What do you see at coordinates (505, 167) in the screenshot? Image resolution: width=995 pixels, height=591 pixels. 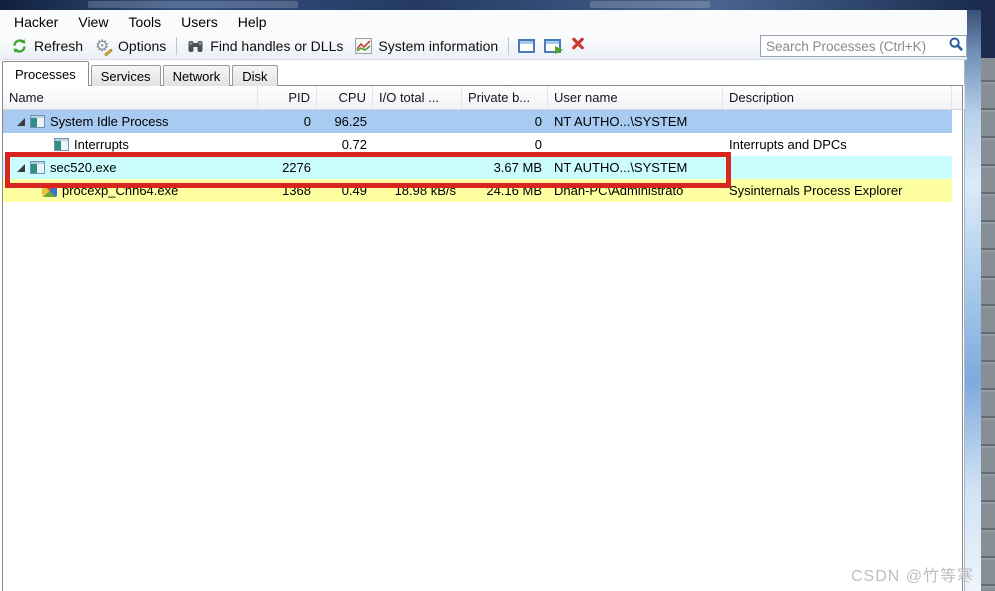 I see `cell-private: 3.67 MB` at bounding box center [505, 167].